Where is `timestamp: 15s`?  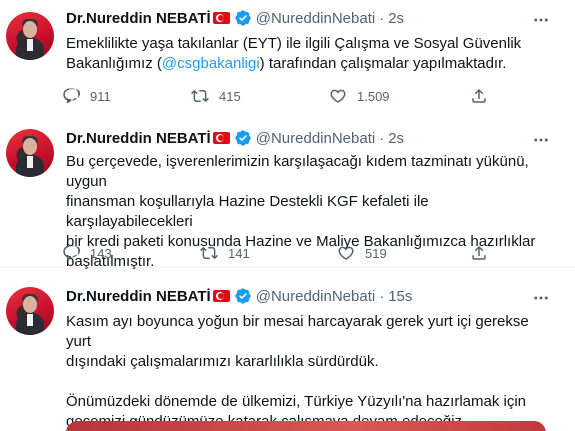 timestamp: 15s is located at coordinates (400, 296).